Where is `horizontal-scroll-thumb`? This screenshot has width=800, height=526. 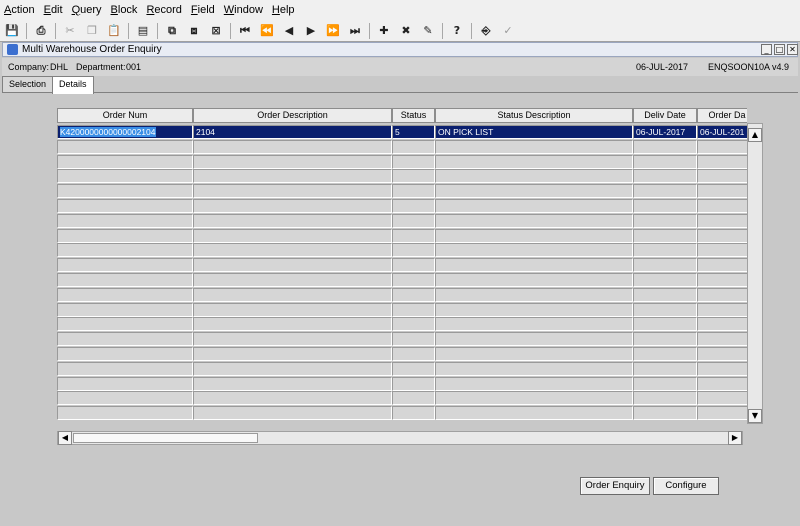 horizontal-scroll-thumb is located at coordinates (165, 438).